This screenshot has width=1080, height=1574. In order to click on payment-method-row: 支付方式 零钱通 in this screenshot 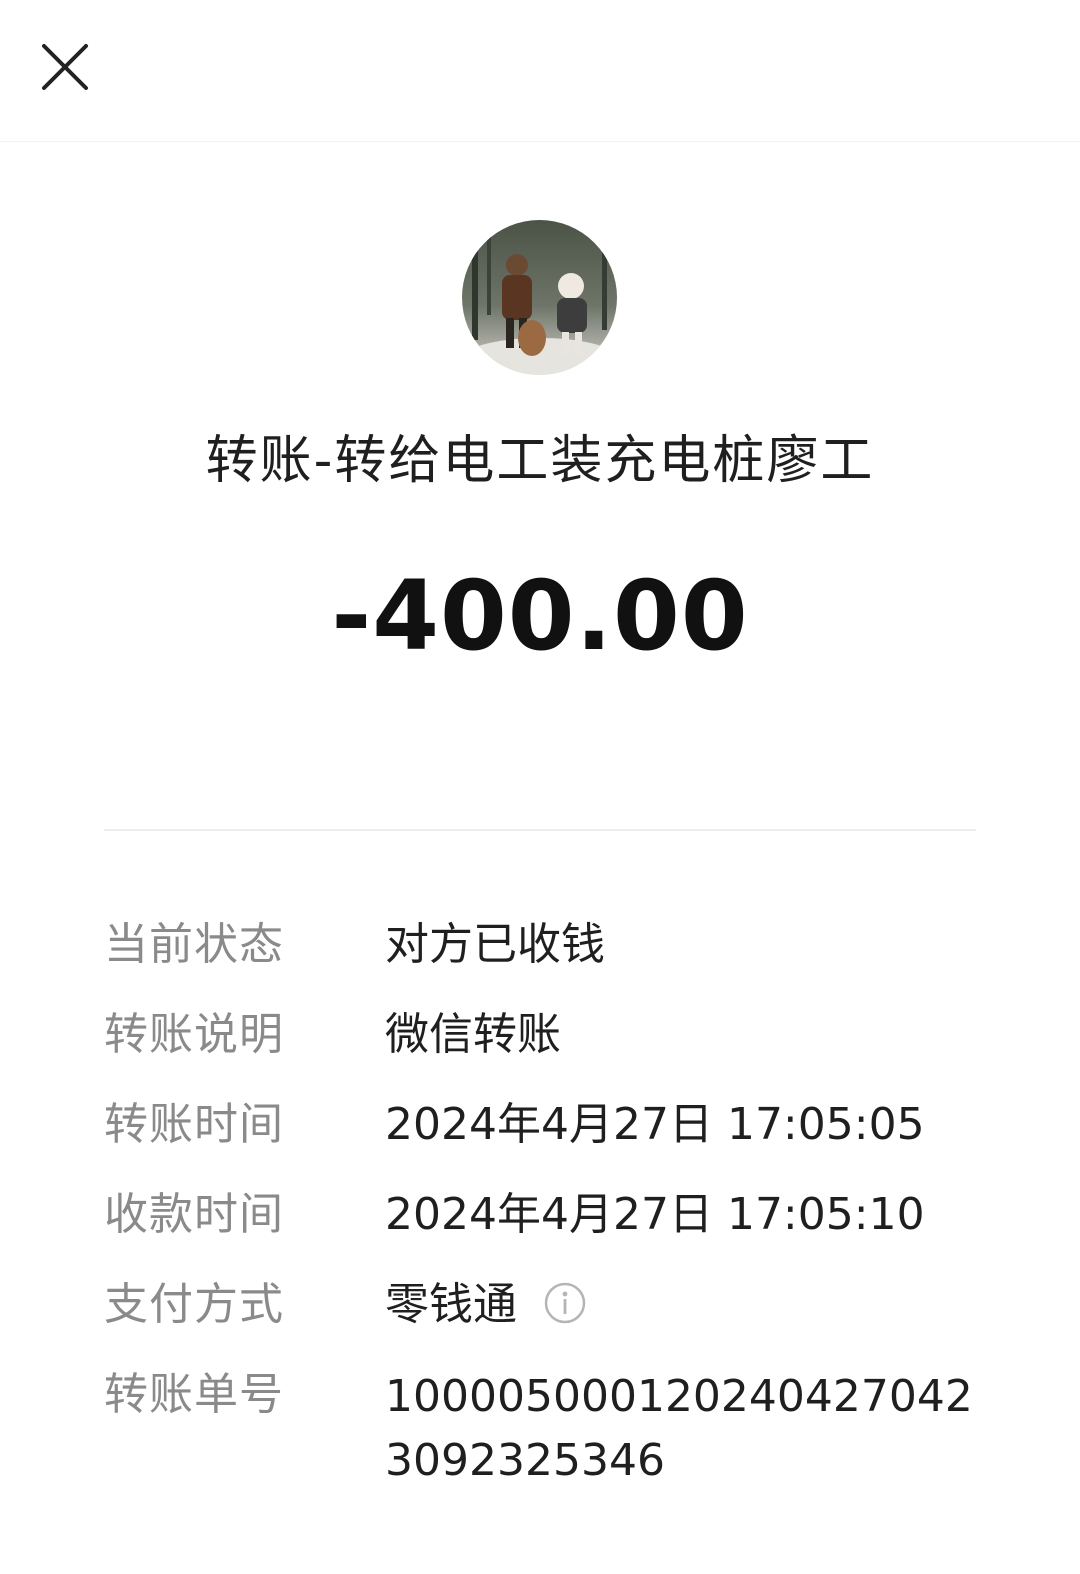, I will do `click(544, 1320)`.